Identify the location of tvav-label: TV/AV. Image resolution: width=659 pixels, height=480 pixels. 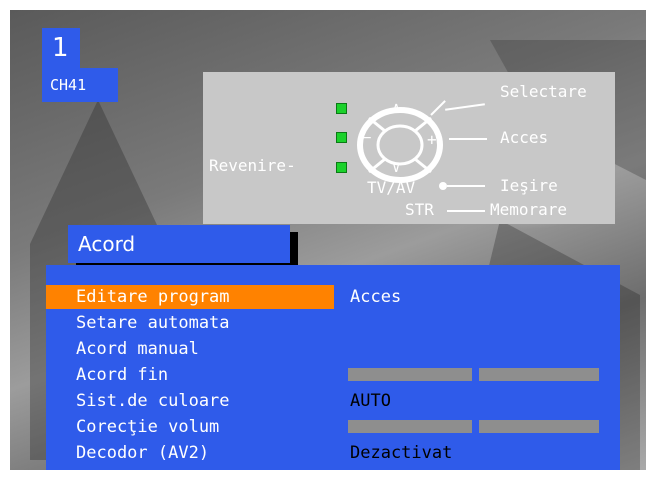
(391, 187).